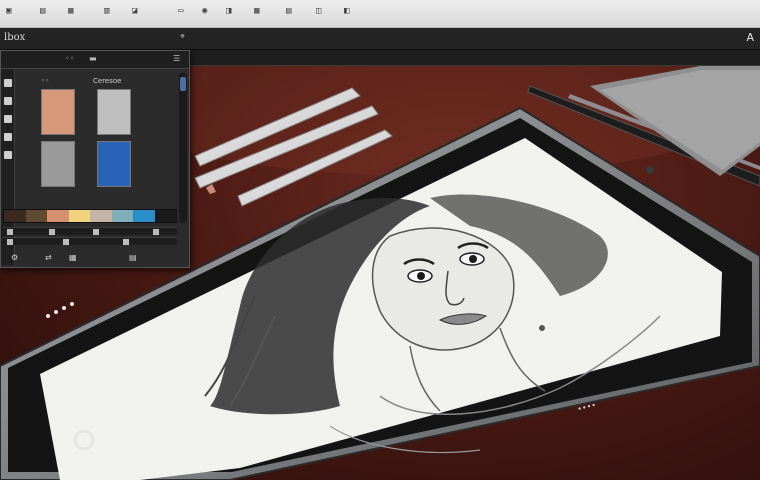 The image size is (760, 480). What do you see at coordinates (106, 11) in the screenshot?
I see `layers-icon: ▥` at bounding box center [106, 11].